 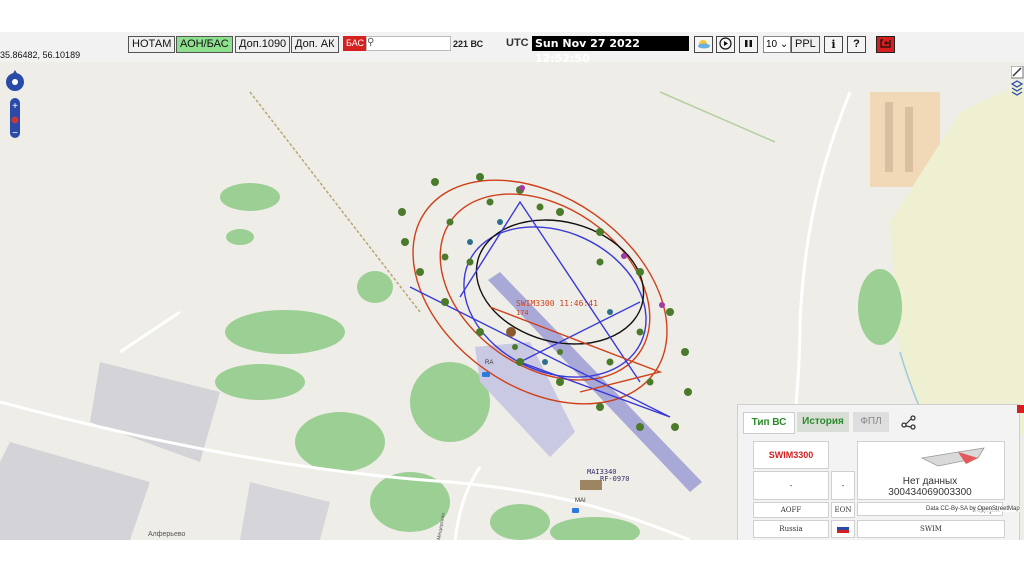 I want to click on tab-aircraft-type: Тип ВС, so click(x=769, y=423).